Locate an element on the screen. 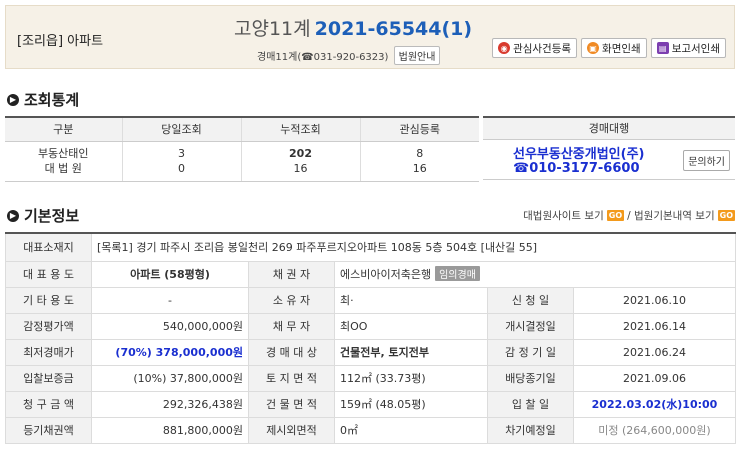  report-print-button: ▤ 보고서인쇄 is located at coordinates (688, 48).